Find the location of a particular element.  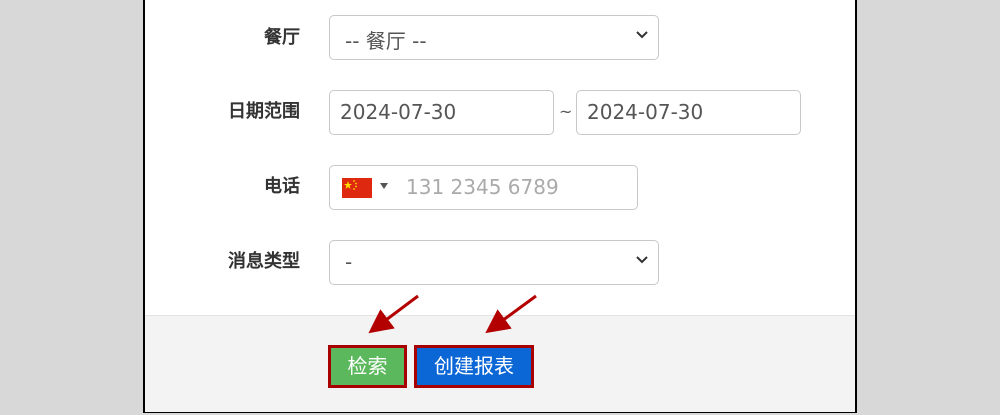

phone-placeholder: 131 2345 6789 is located at coordinates (482, 187).